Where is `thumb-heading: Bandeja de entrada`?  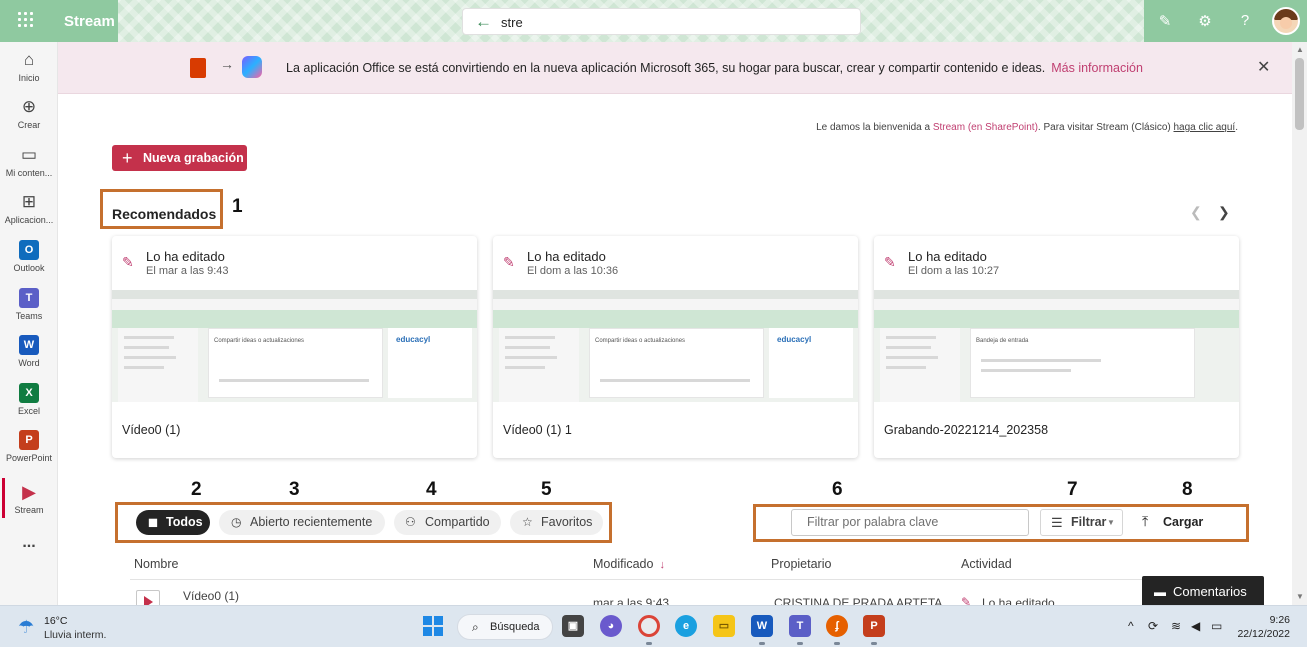 thumb-heading: Bandeja de entrada is located at coordinates (1002, 341).